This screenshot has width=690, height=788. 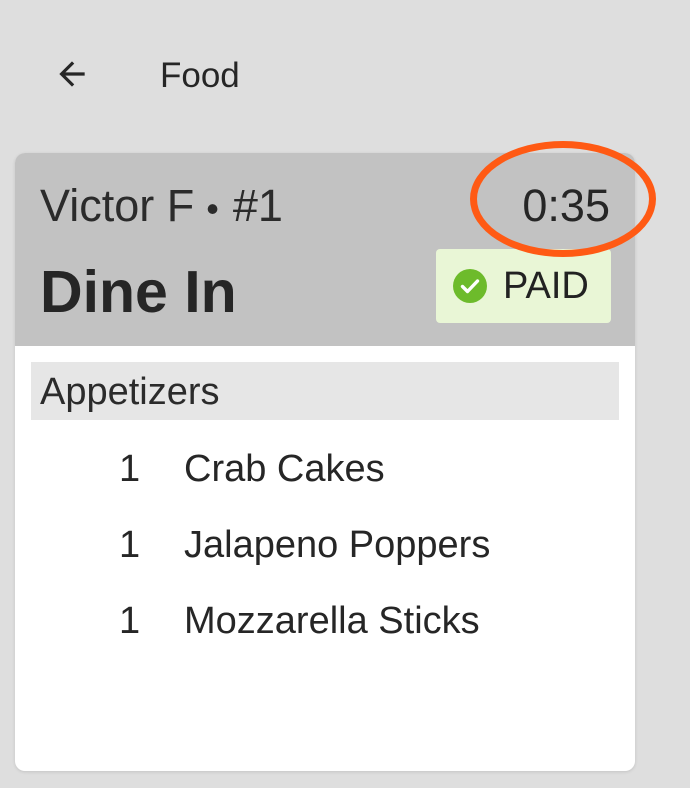 I want to click on customer-line: Victor F • #1, so click(x=161, y=207).